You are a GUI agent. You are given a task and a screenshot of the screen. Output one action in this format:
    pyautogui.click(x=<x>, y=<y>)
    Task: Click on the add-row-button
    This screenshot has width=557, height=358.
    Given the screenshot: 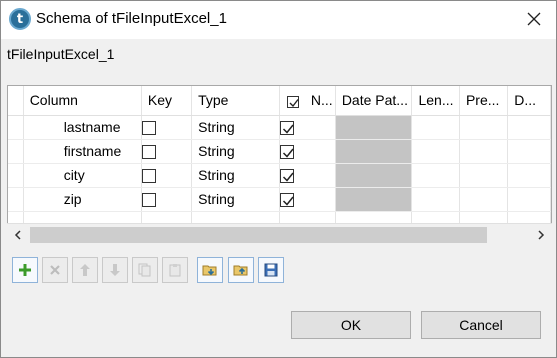 What is the action you would take?
    pyautogui.click(x=25, y=270)
    